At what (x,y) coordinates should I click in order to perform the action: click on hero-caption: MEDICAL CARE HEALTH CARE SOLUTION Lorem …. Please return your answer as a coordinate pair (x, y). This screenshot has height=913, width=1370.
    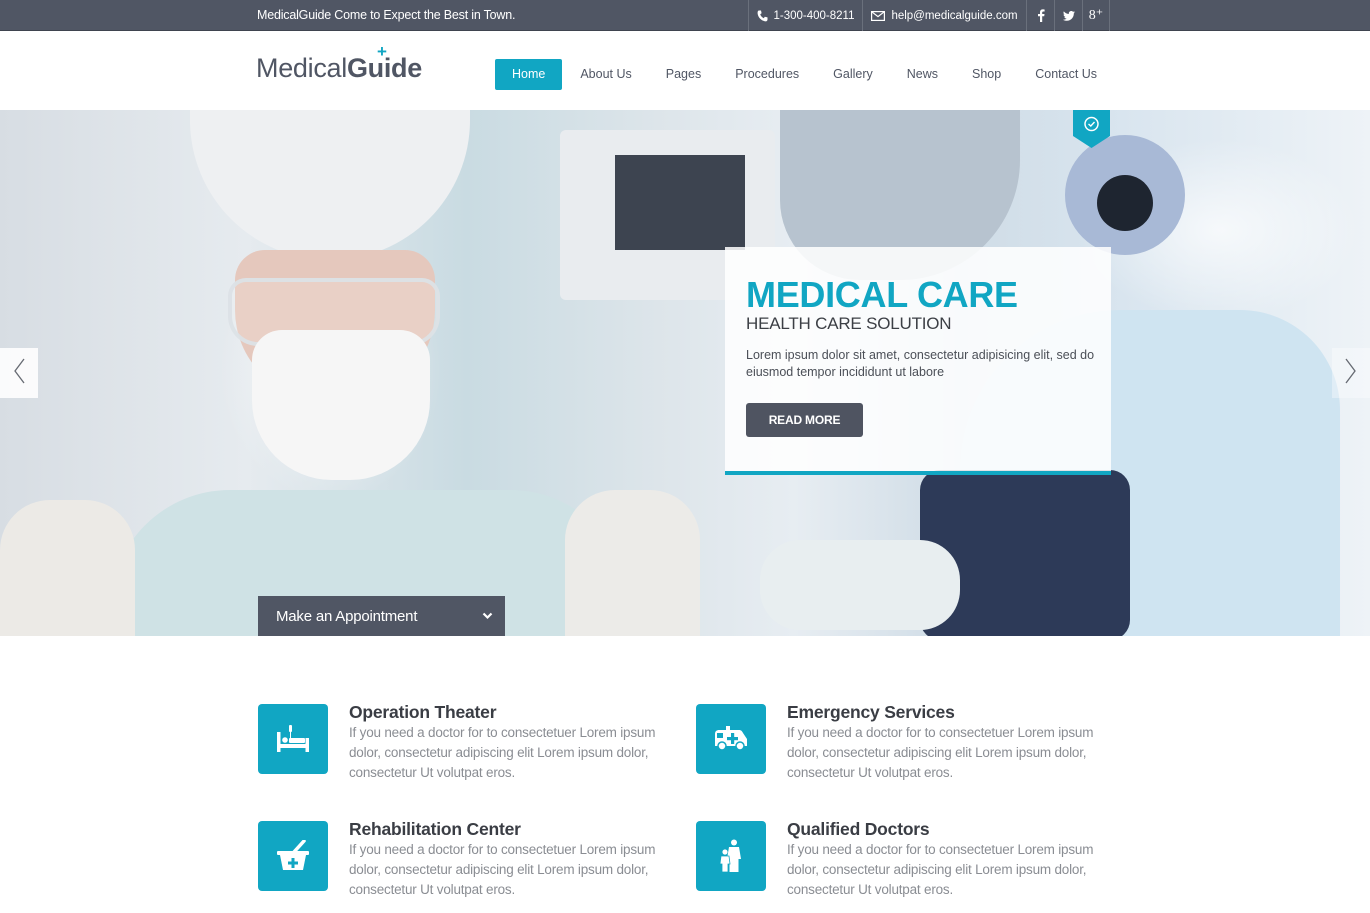
    Looking at the image, I should click on (918, 361).